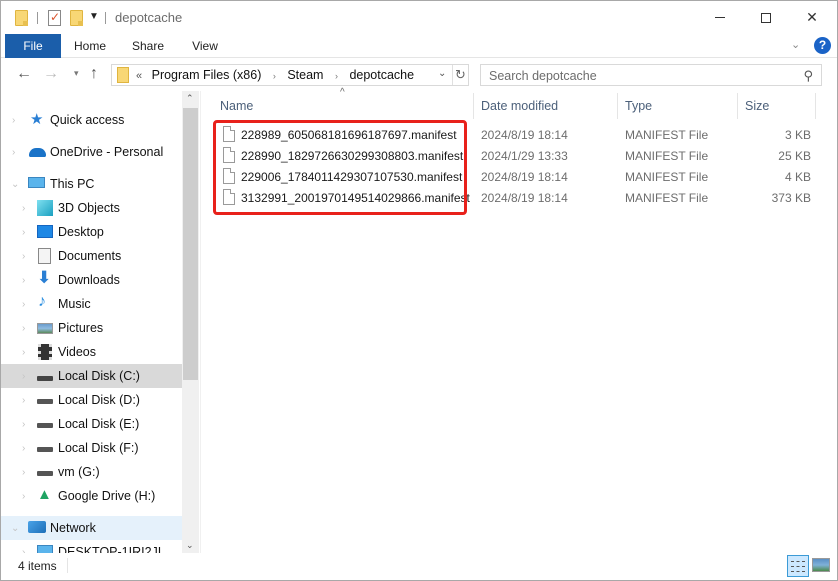 This screenshot has width=838, height=581. Describe the element at coordinates (51, 74) in the screenshot. I see `forward-button: →` at that location.